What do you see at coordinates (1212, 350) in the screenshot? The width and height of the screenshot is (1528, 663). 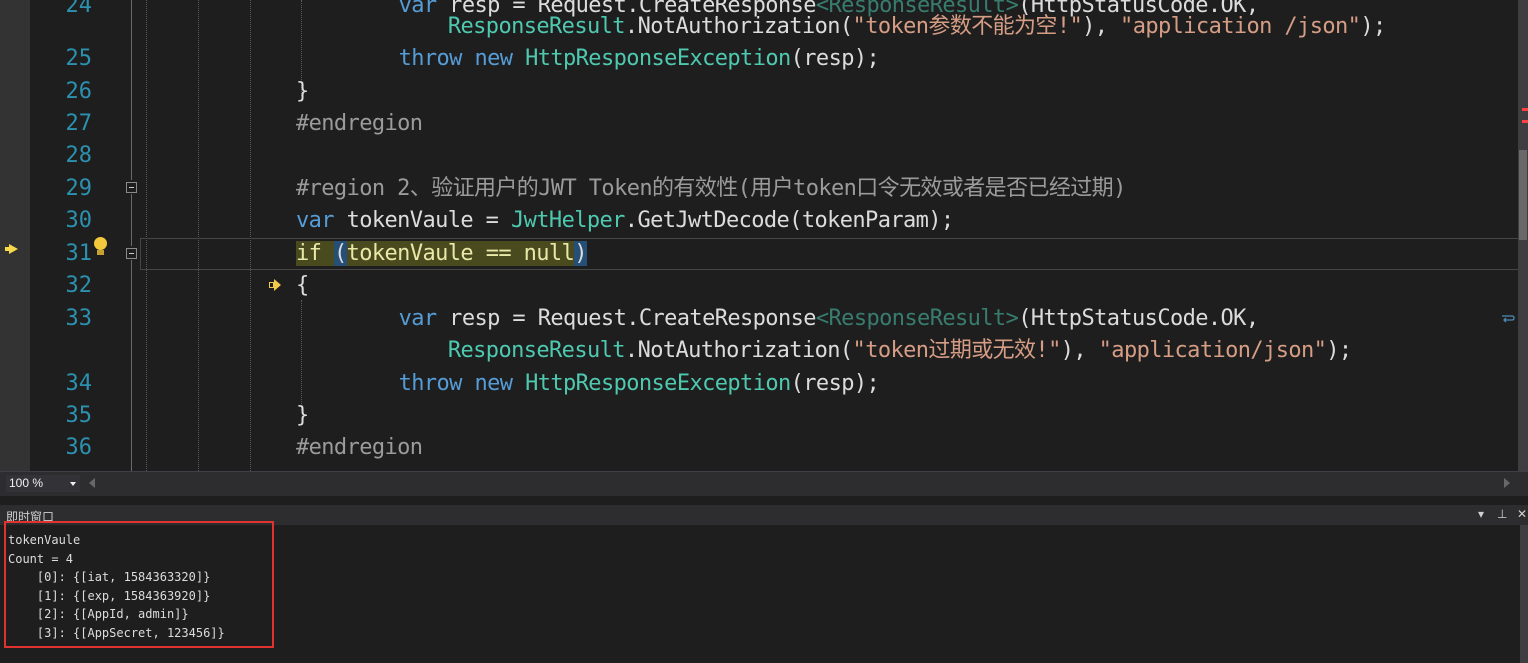 I see `code-token: "application/json"` at bounding box center [1212, 350].